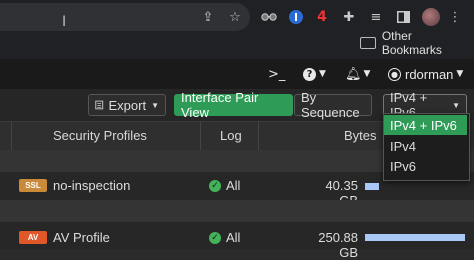 The width and height of the screenshot is (474, 260). Describe the element at coordinates (431, 17) in the screenshot. I see `profile-avatar` at that location.